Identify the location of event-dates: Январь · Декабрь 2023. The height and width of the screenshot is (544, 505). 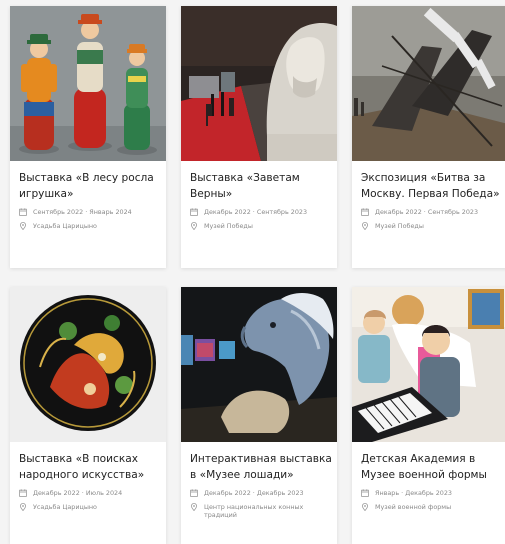
(432, 493).